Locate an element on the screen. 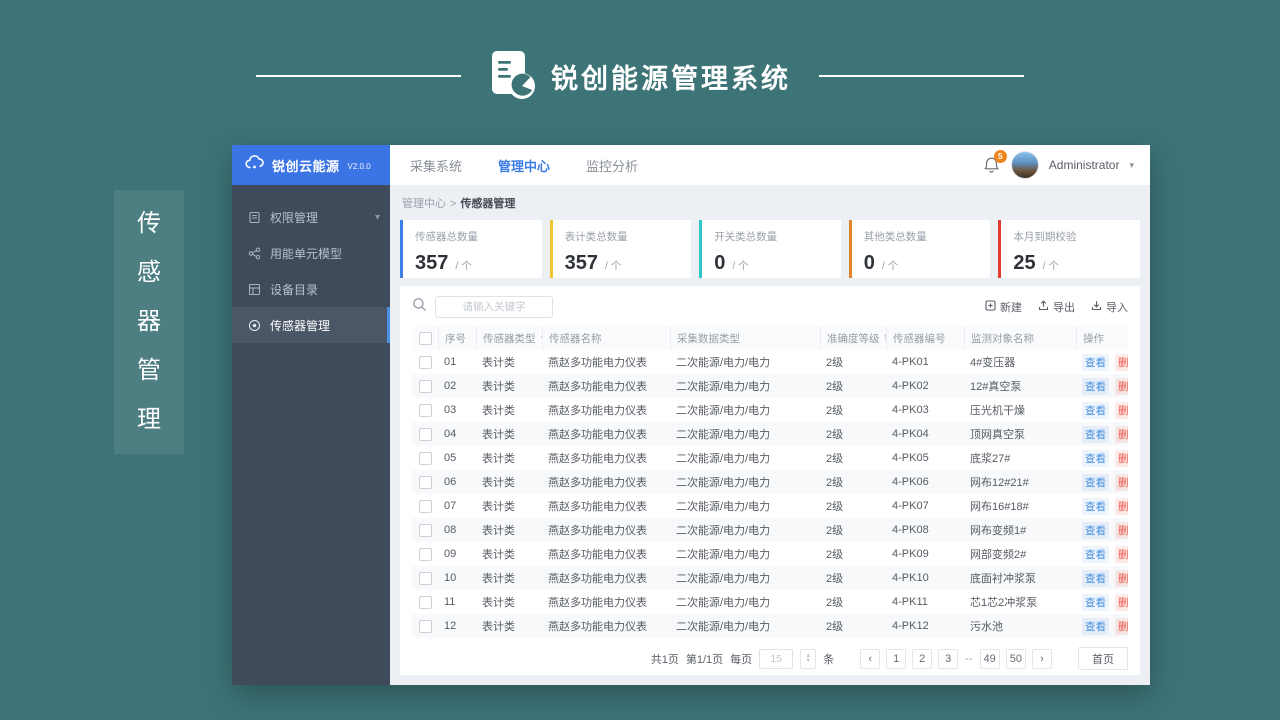  new-file-icon is located at coordinates (990, 307).